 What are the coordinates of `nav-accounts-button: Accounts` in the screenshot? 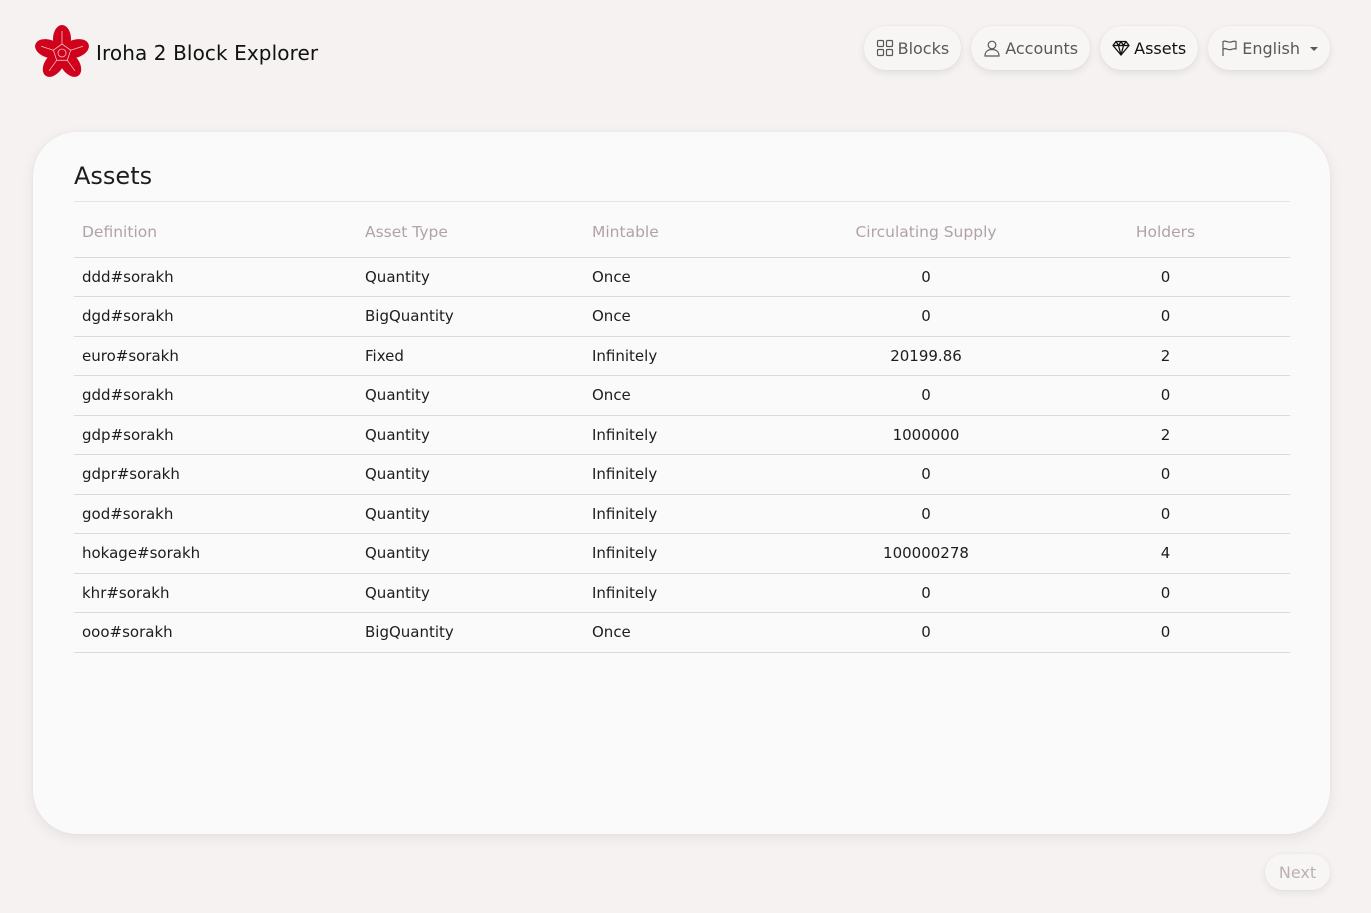 It's located at (1031, 48).